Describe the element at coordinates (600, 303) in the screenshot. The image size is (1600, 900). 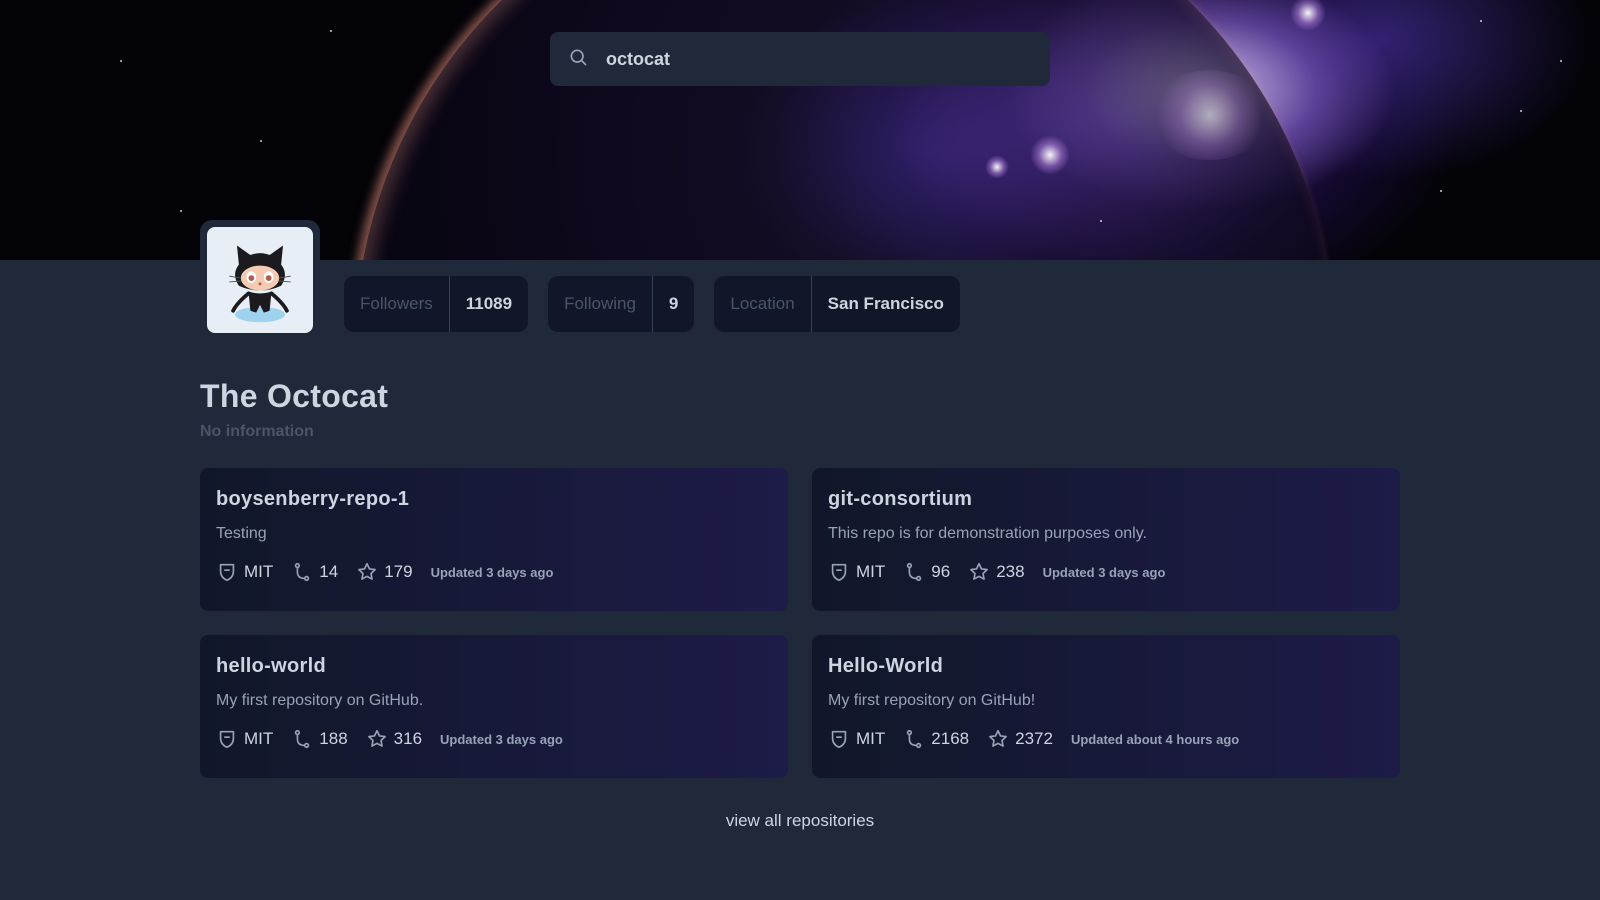
I see `stat-label: Following` at that location.